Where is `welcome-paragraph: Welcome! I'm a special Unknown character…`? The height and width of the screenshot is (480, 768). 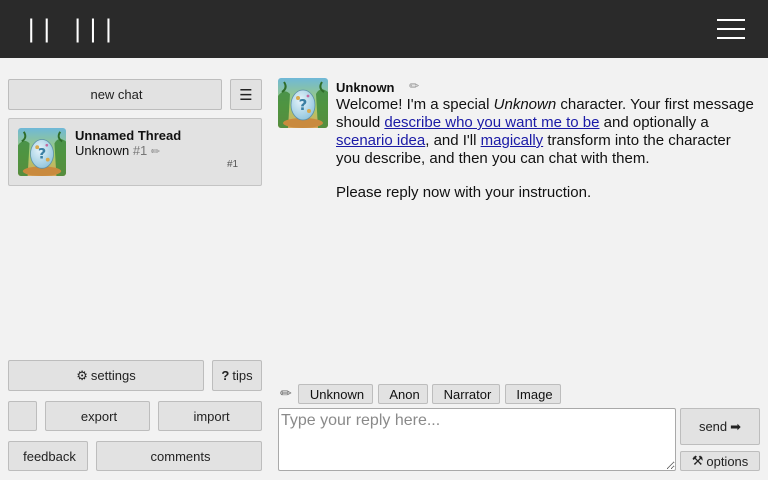
welcome-paragraph: Welcome! I'm a special Unknown character… is located at coordinates (545, 132).